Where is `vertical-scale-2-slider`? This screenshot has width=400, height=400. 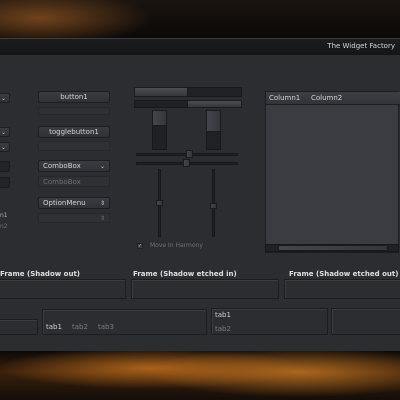
vertical-scale-2-slider is located at coordinates (213, 206).